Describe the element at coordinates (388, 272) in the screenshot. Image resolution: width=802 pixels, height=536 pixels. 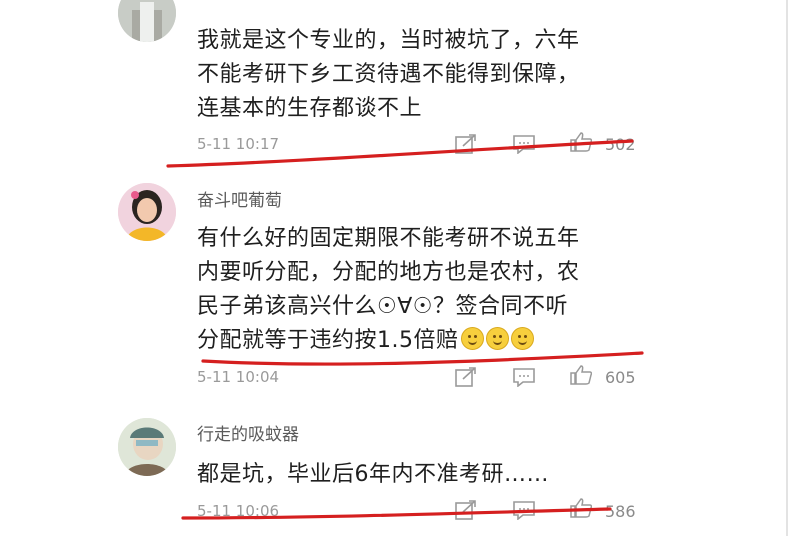
I see `comment-text-line: 内要听分配，分配的地方也是农村，农` at that location.